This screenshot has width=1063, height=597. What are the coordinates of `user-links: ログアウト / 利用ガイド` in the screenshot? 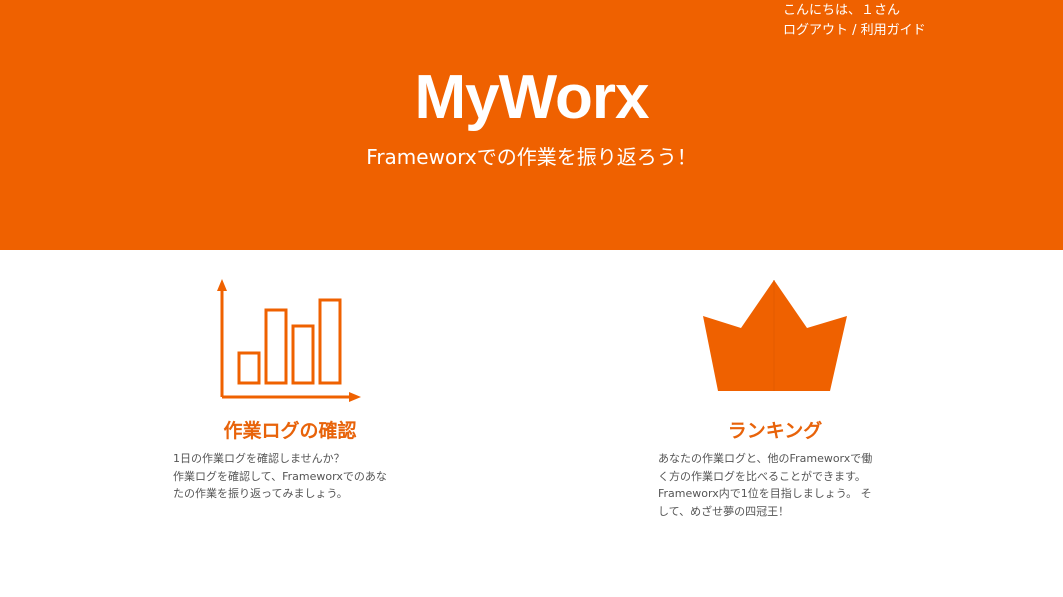 It's located at (854, 31).